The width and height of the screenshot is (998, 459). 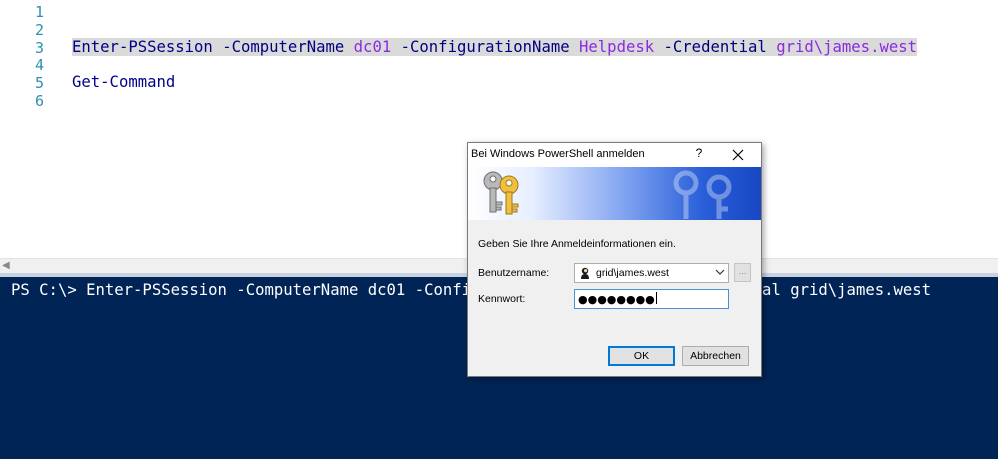 What do you see at coordinates (847, 47) in the screenshot?
I see `argument-token: grid\james.west` at bounding box center [847, 47].